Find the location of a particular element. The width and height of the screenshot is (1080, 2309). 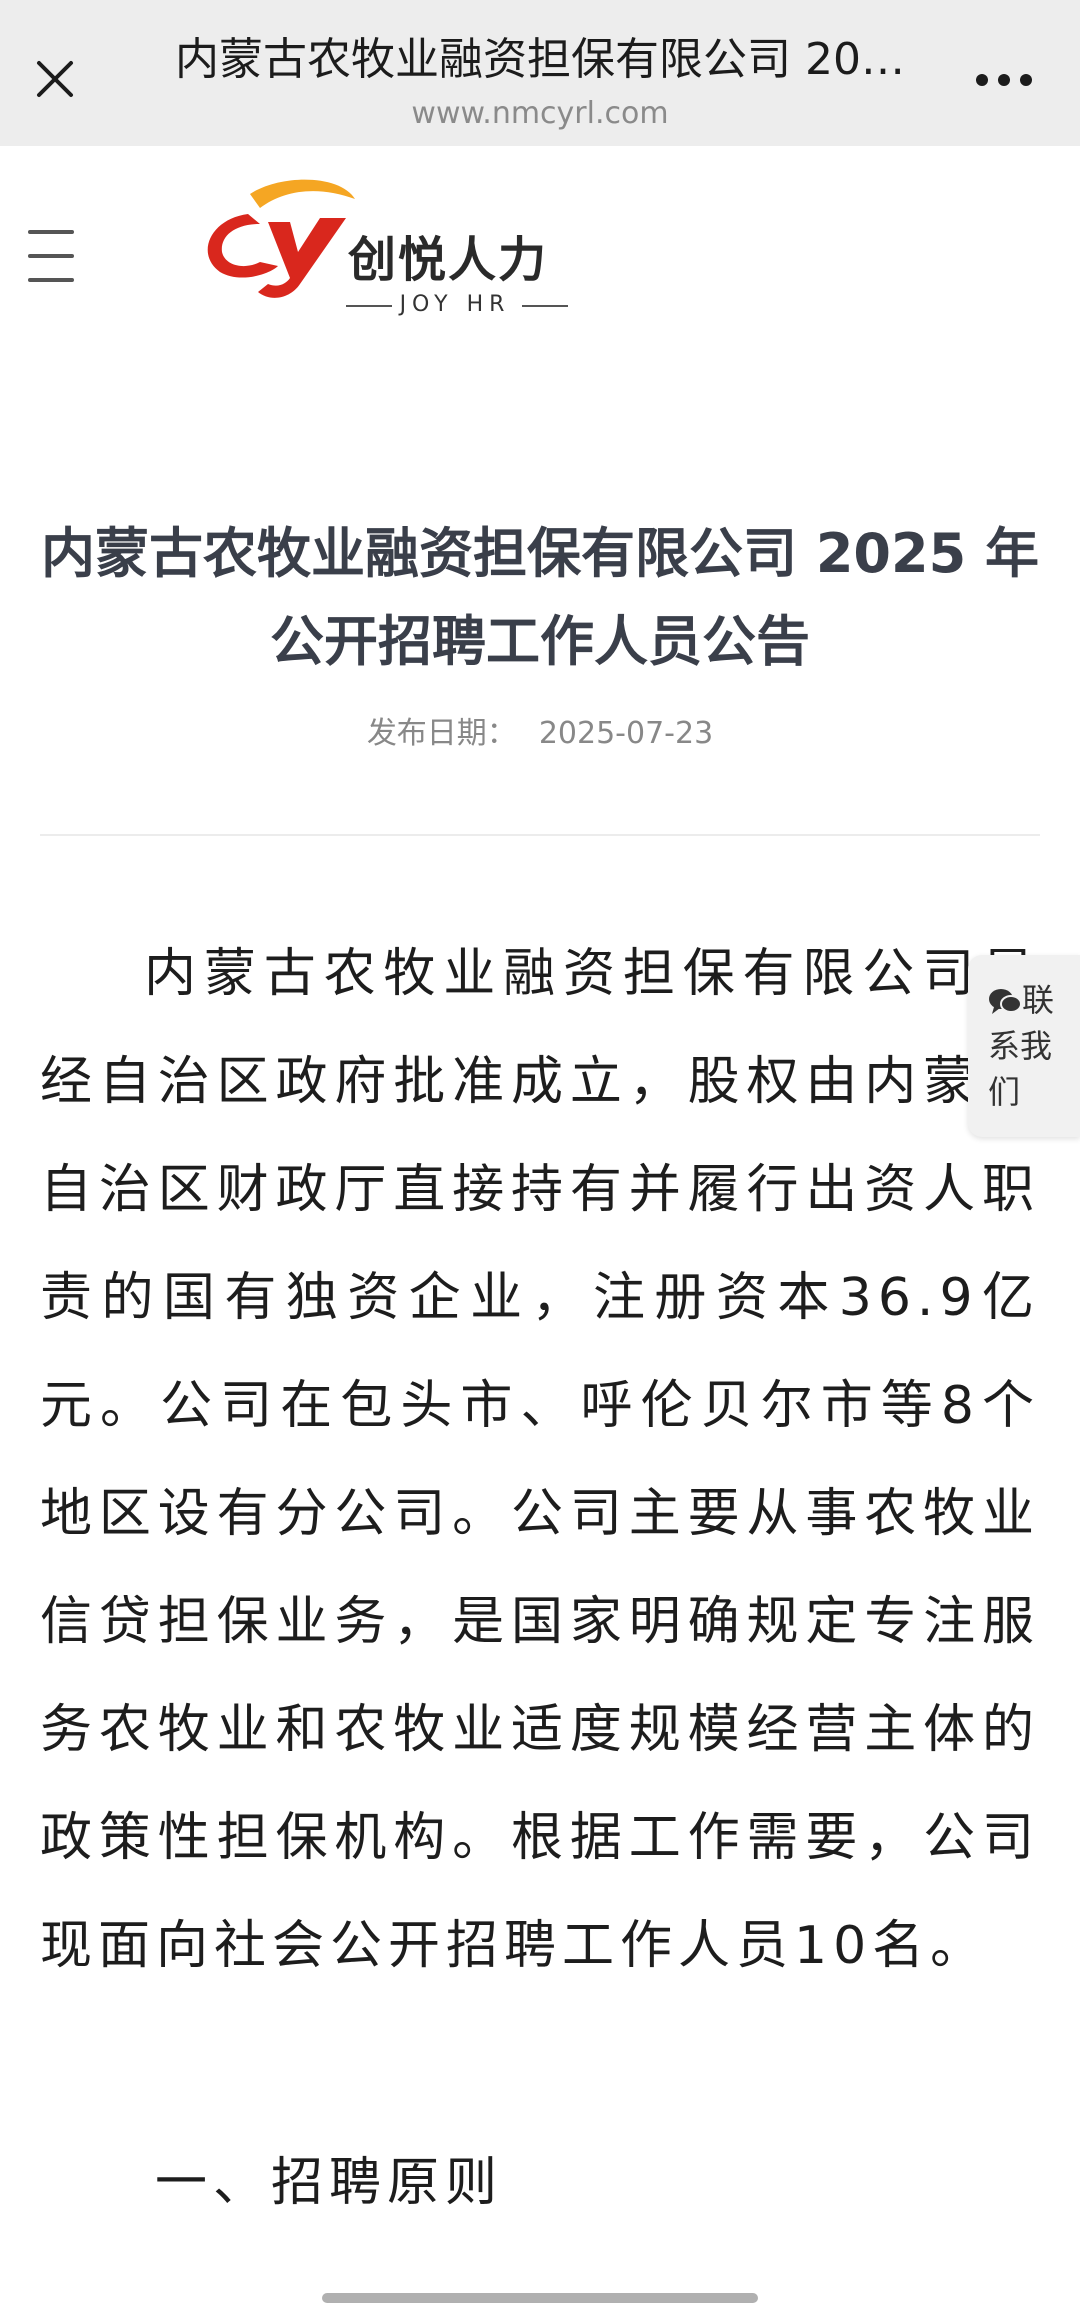

logo-chinese-text: 创悦人力 is located at coordinates (448, 260).